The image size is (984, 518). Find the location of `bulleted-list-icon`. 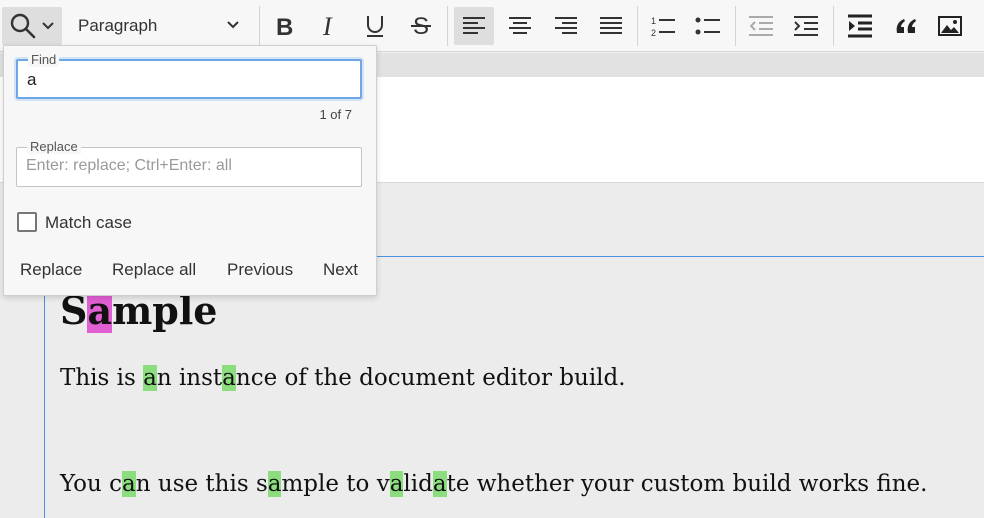

bulleted-list-icon is located at coordinates (707, 26).